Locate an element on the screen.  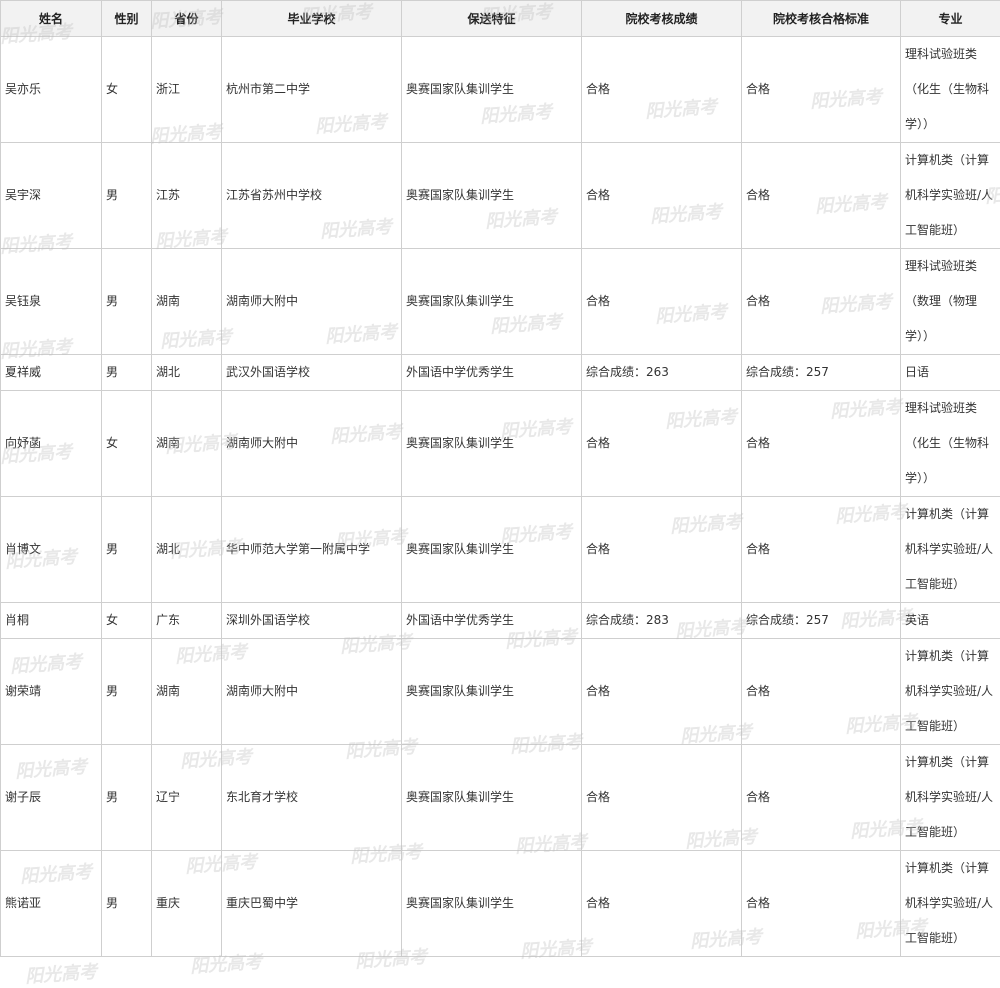
cell-name: 吴钰泉 is located at coordinates (51, 302).